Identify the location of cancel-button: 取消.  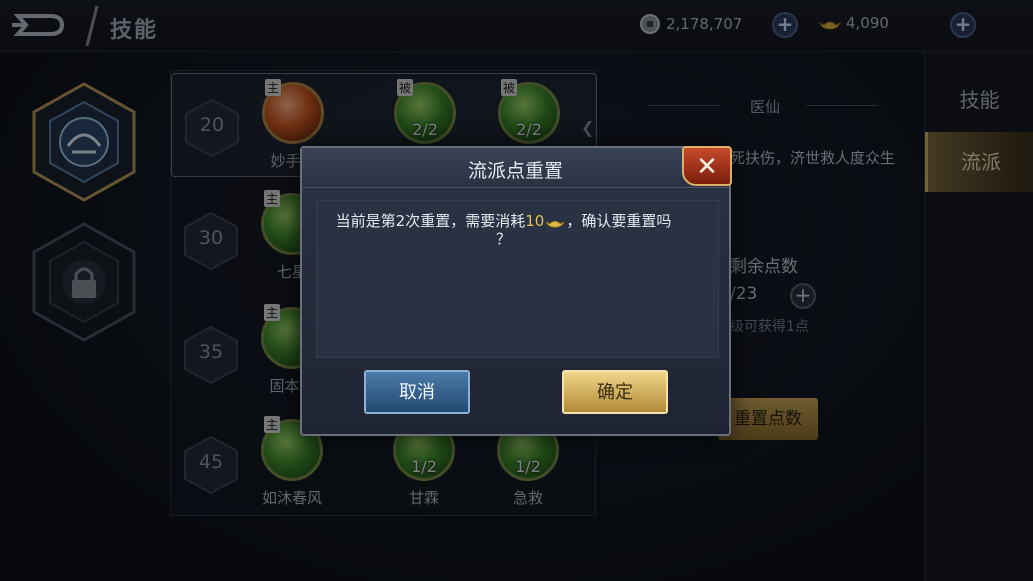
(417, 392).